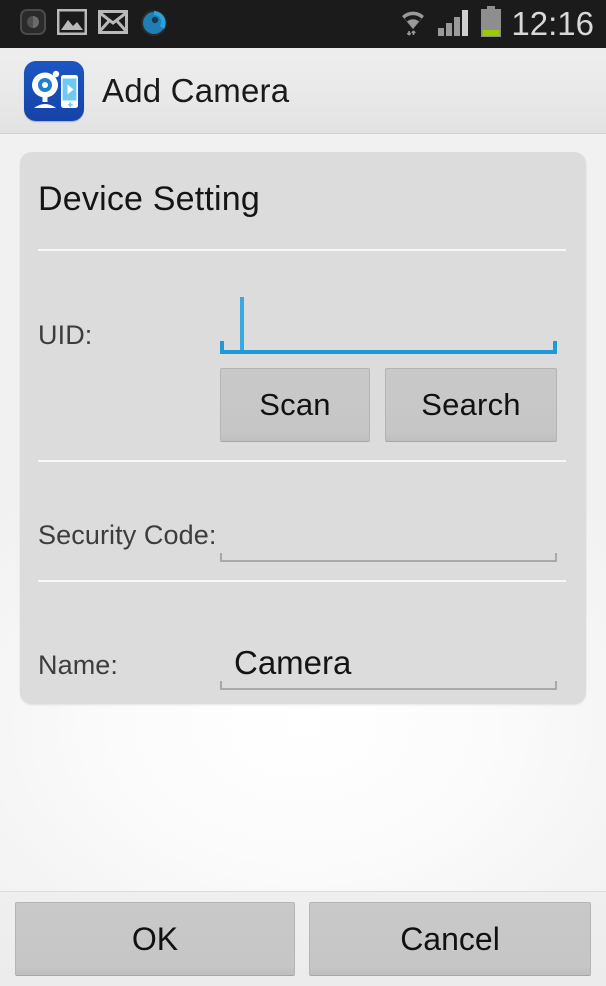  What do you see at coordinates (127, 535) in the screenshot?
I see `security-code-label: Security Code:` at bounding box center [127, 535].